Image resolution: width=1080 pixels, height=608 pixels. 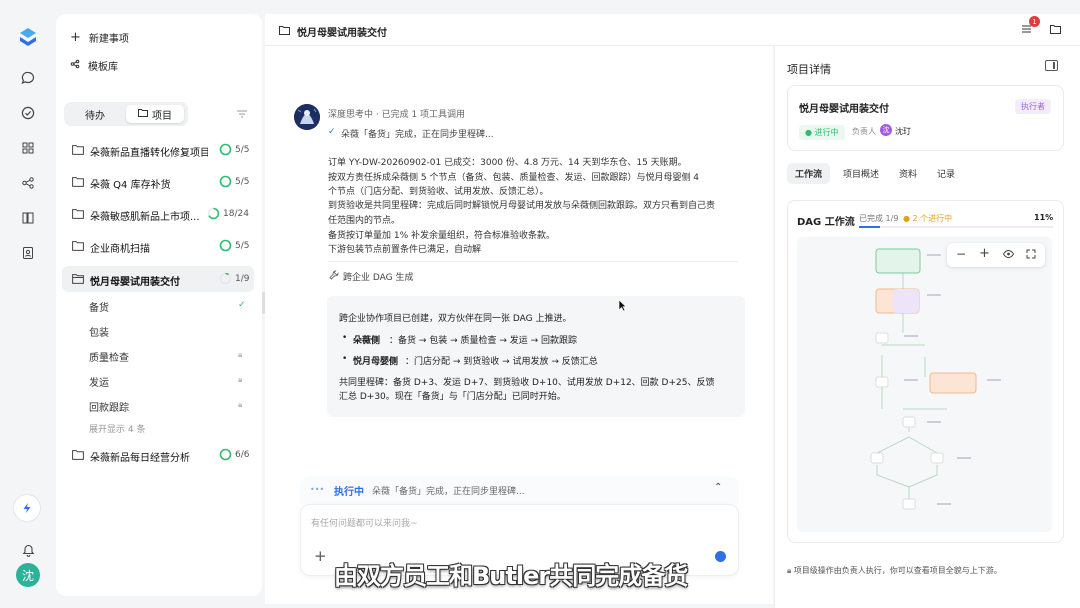 What do you see at coordinates (28, 148) in the screenshot?
I see `grid-icon` at bounding box center [28, 148].